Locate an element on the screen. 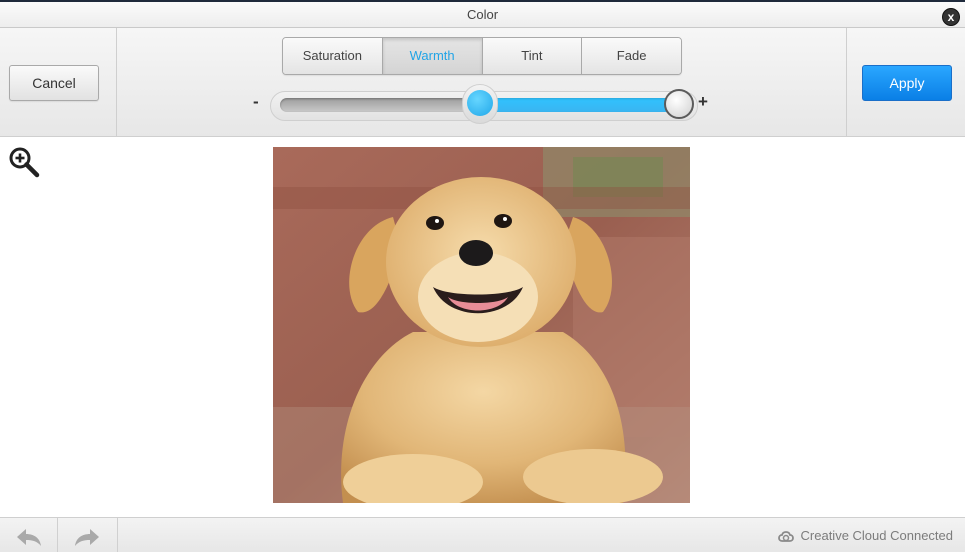 This screenshot has height=552, width=965. zoom-in-icon is located at coordinates (24, 162).